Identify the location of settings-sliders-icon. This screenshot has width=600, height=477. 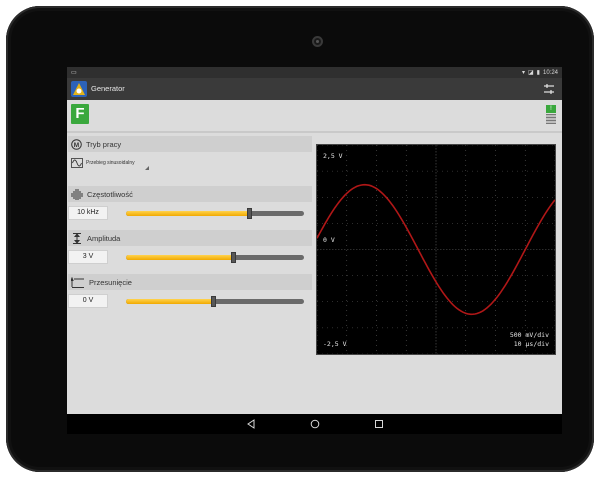
(549, 89).